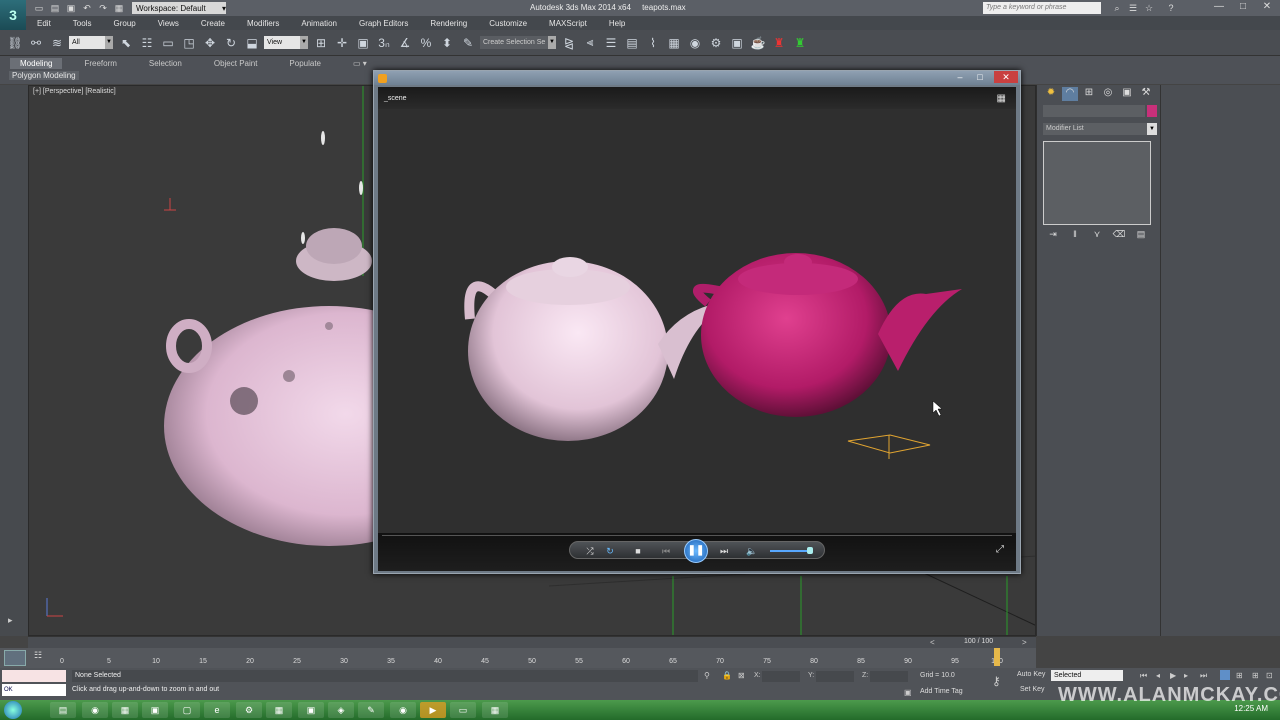 This screenshot has width=1280, height=720. What do you see at coordinates (590, 43) in the screenshot?
I see `align-icon: ⫷` at bounding box center [590, 43].